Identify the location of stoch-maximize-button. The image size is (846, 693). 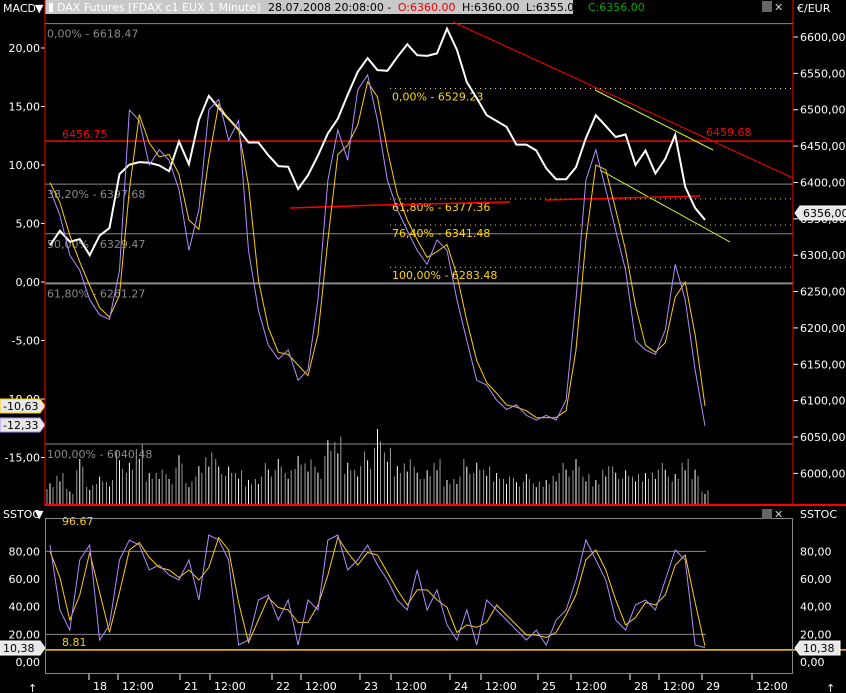
(767, 514).